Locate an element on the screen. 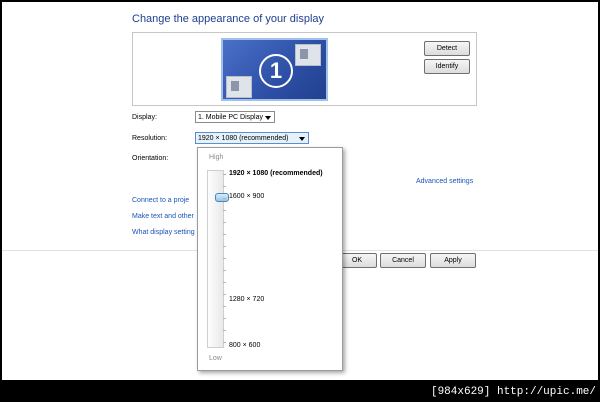 The image size is (600, 402). resolution-option: 1920 × 1080 (recommended) is located at coordinates (276, 173).